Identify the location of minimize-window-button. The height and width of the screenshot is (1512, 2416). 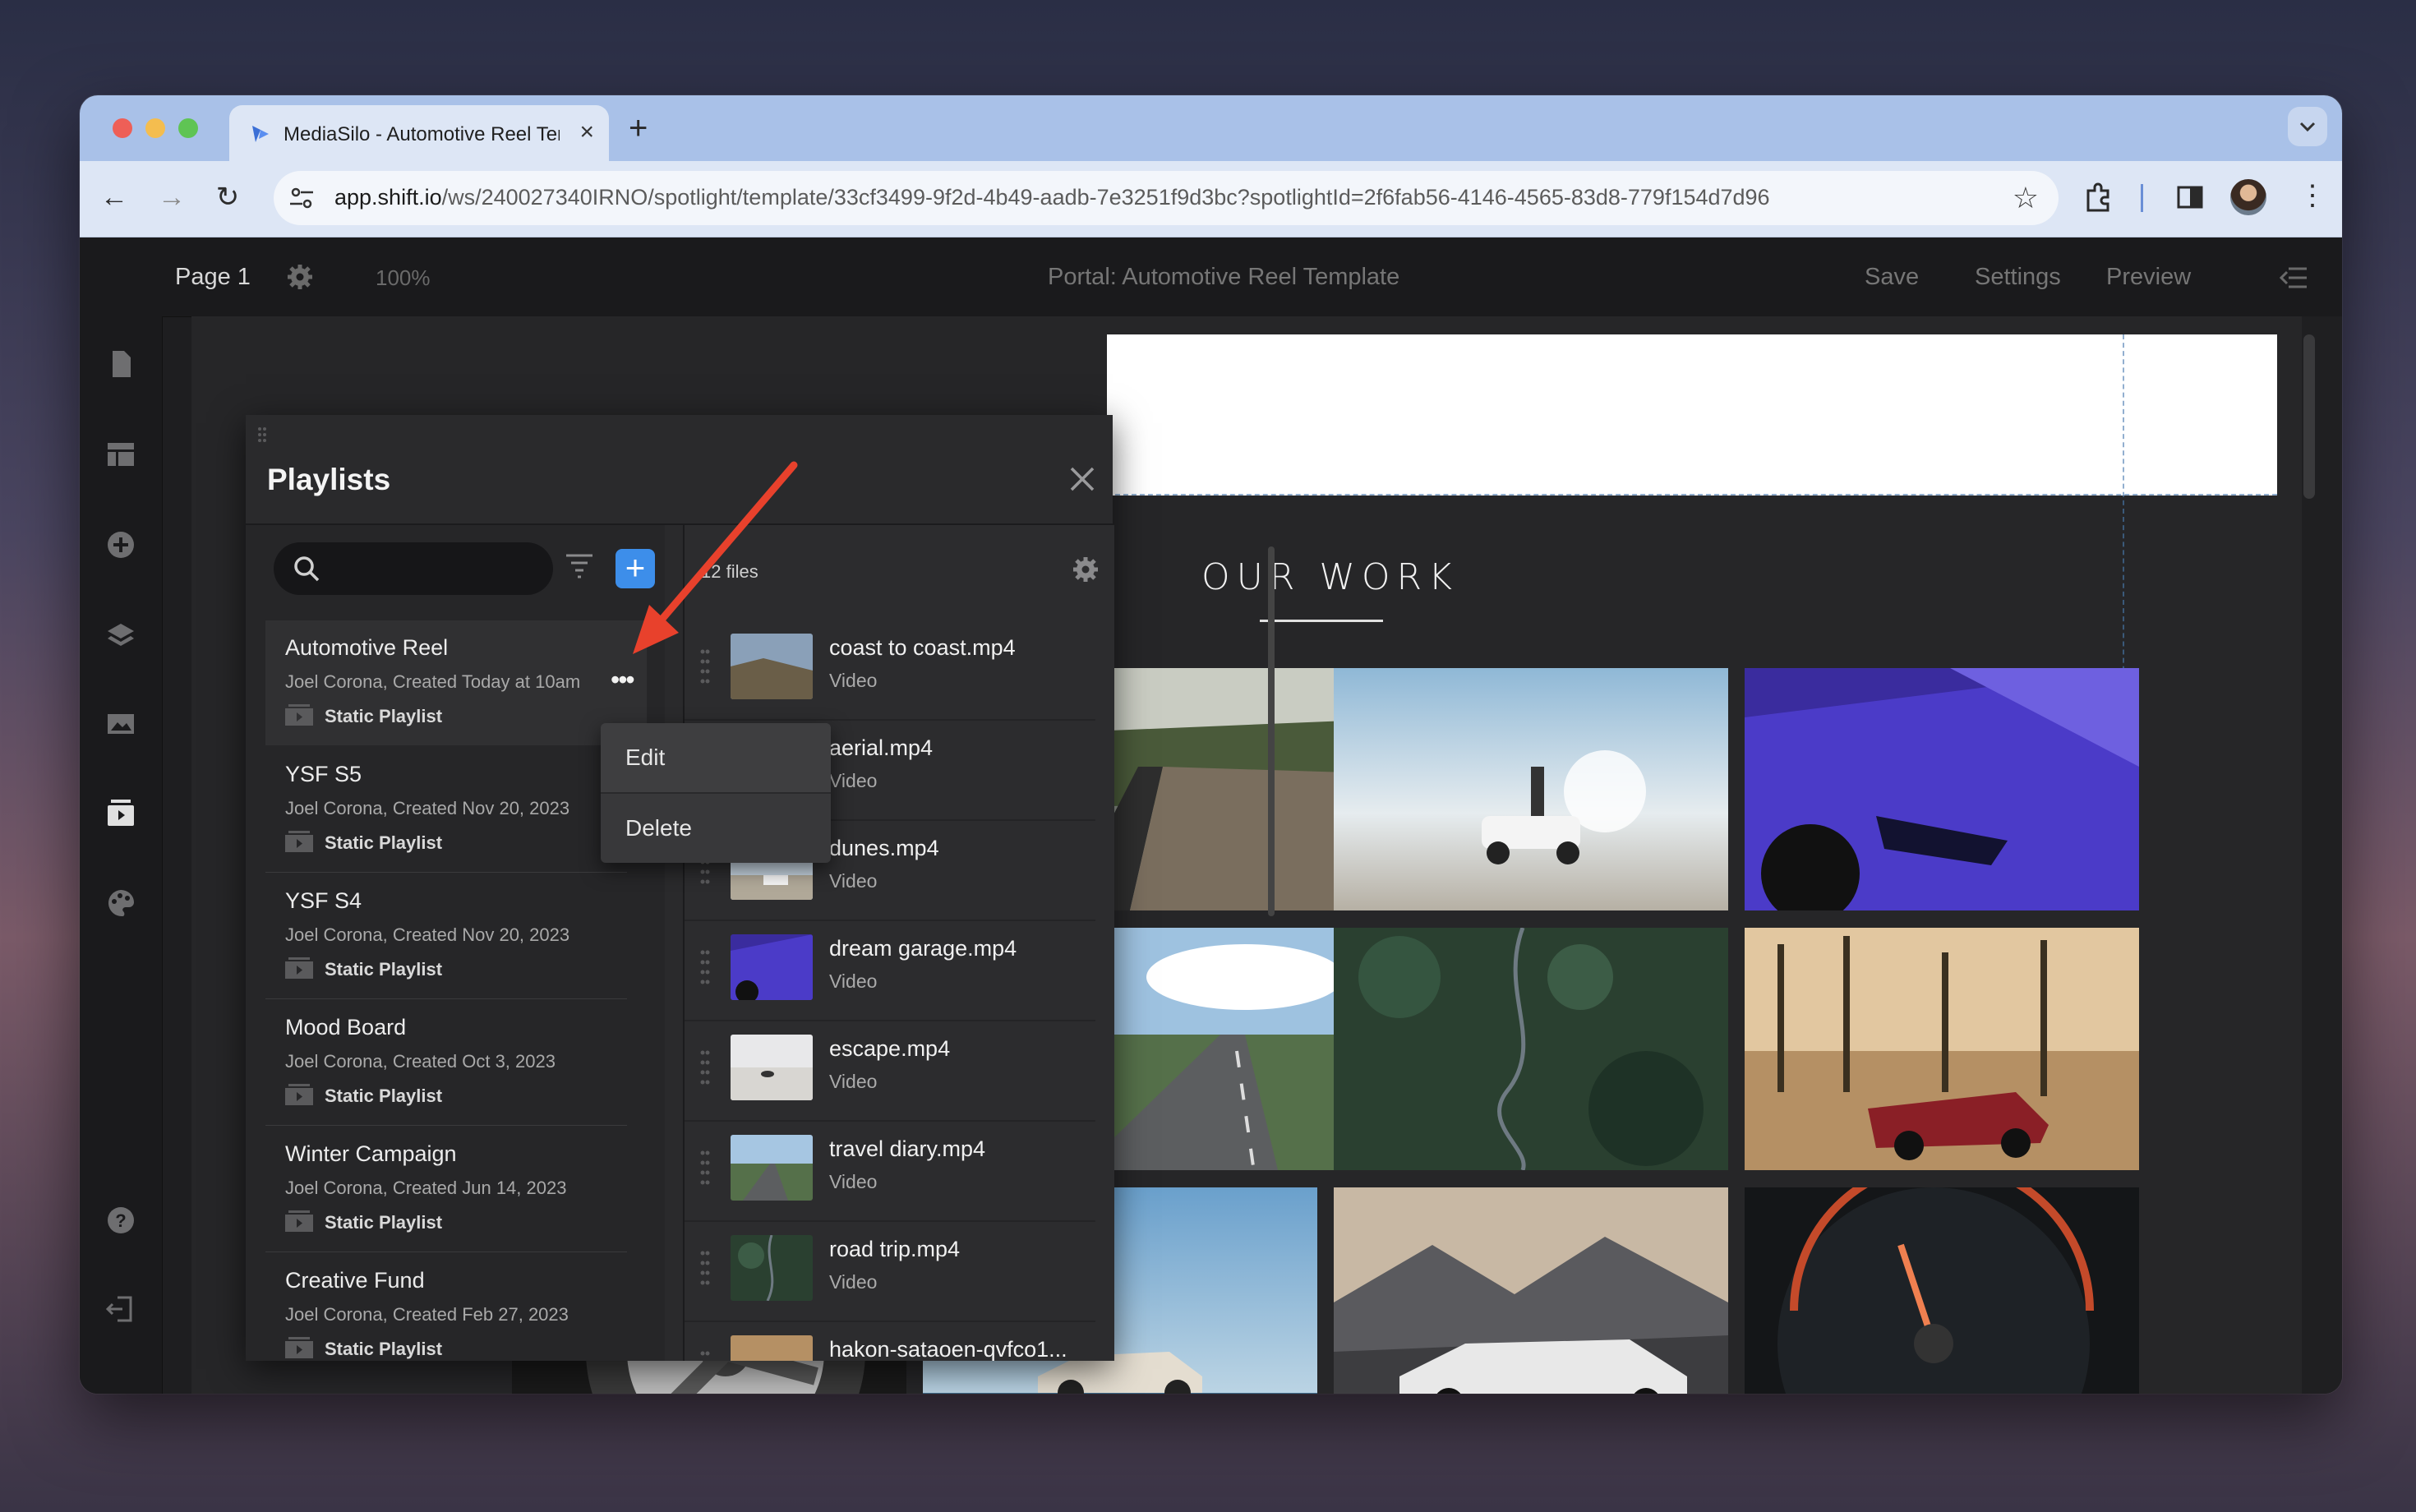
(155, 128).